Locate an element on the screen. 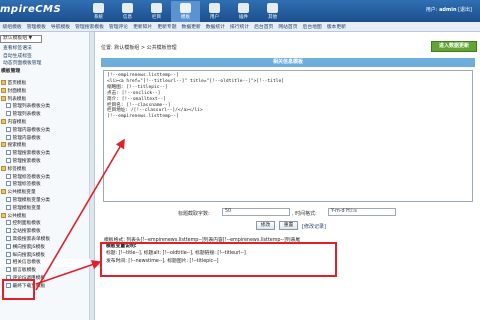 The height and width of the screenshot is (320, 480). tree-item-label: 管理模板变量 is located at coordinates (26, 208).